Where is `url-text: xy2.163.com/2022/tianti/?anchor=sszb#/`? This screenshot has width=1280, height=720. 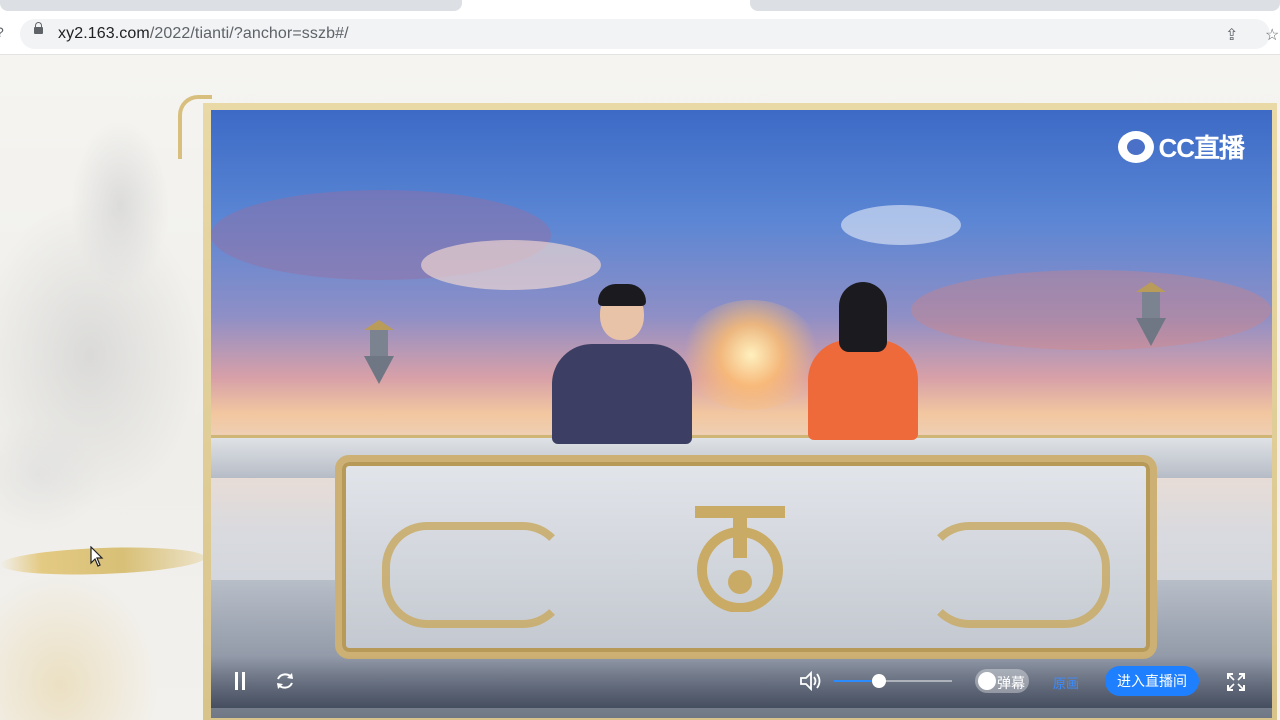
url-text: xy2.163.com/2022/tianti/?anchor=sszb#/ is located at coordinates (203, 34).